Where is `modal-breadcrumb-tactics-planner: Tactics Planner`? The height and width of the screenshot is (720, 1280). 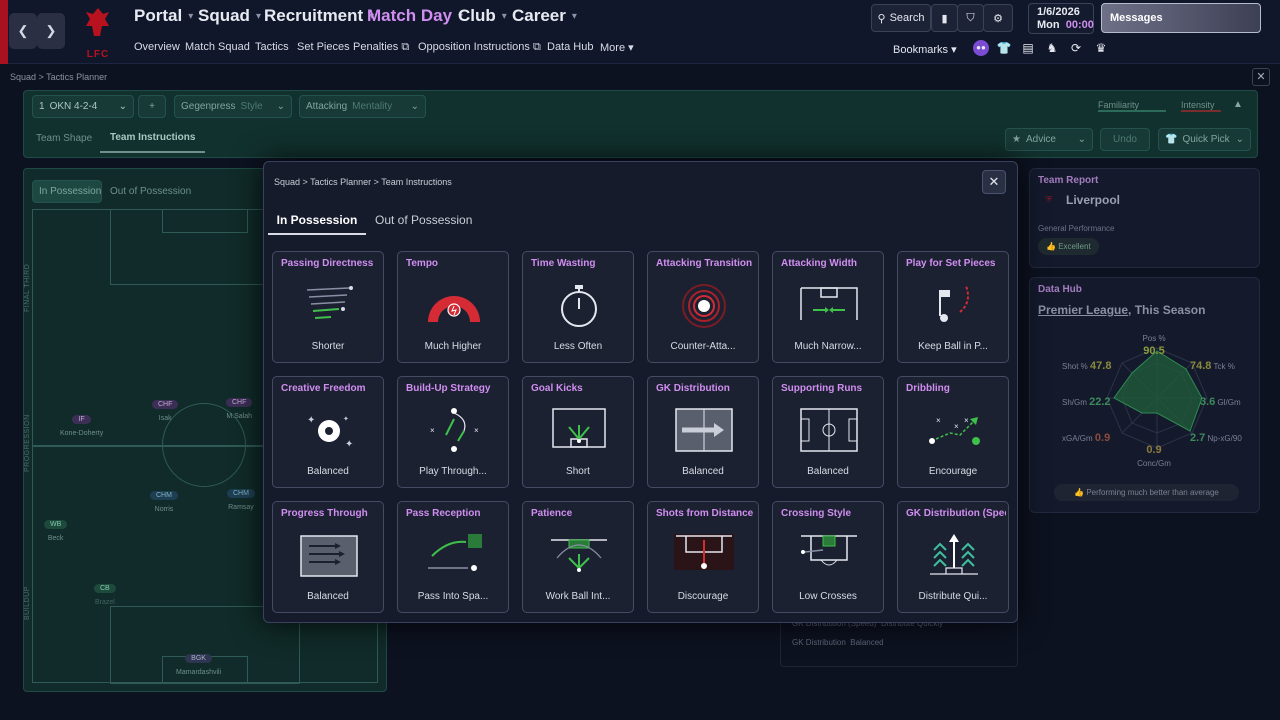
modal-breadcrumb-tactics-planner: Tactics Planner is located at coordinates (340, 182).